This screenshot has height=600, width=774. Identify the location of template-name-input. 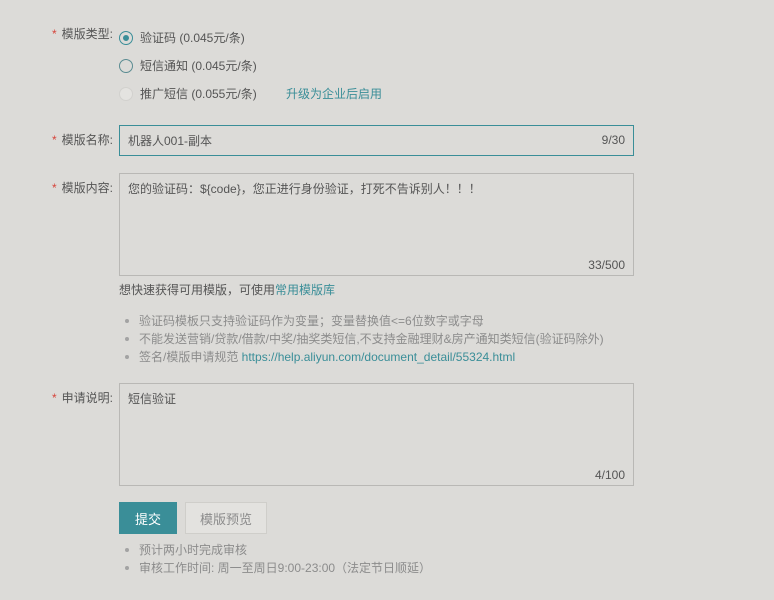
(376, 140).